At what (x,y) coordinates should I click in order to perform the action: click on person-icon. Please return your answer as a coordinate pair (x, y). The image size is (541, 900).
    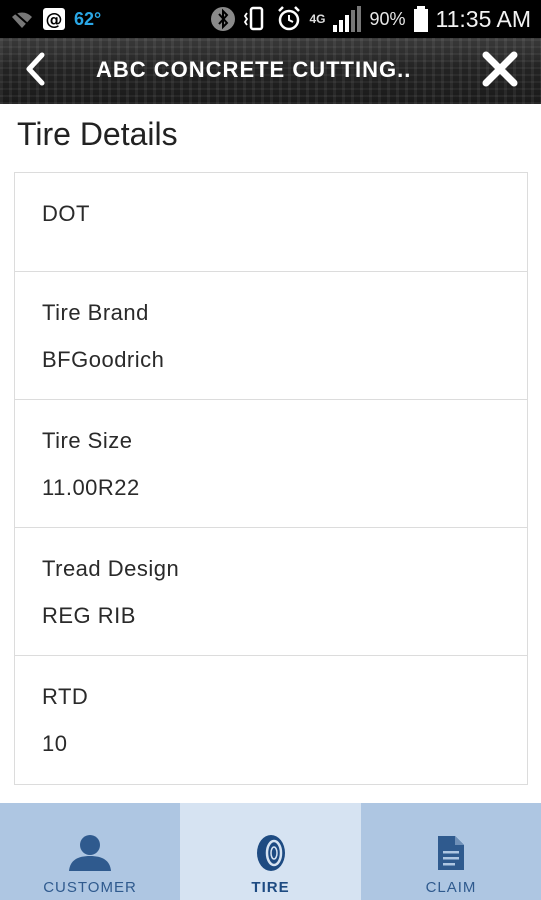
    Looking at the image, I should click on (90, 853).